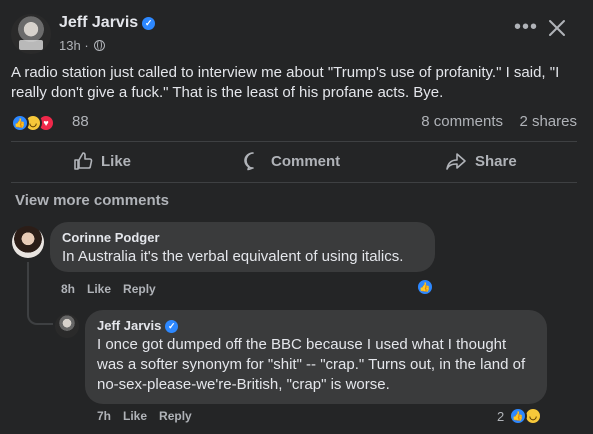 The height and width of the screenshot is (434, 593). What do you see at coordinates (557, 28) in the screenshot?
I see `close-icon` at bounding box center [557, 28].